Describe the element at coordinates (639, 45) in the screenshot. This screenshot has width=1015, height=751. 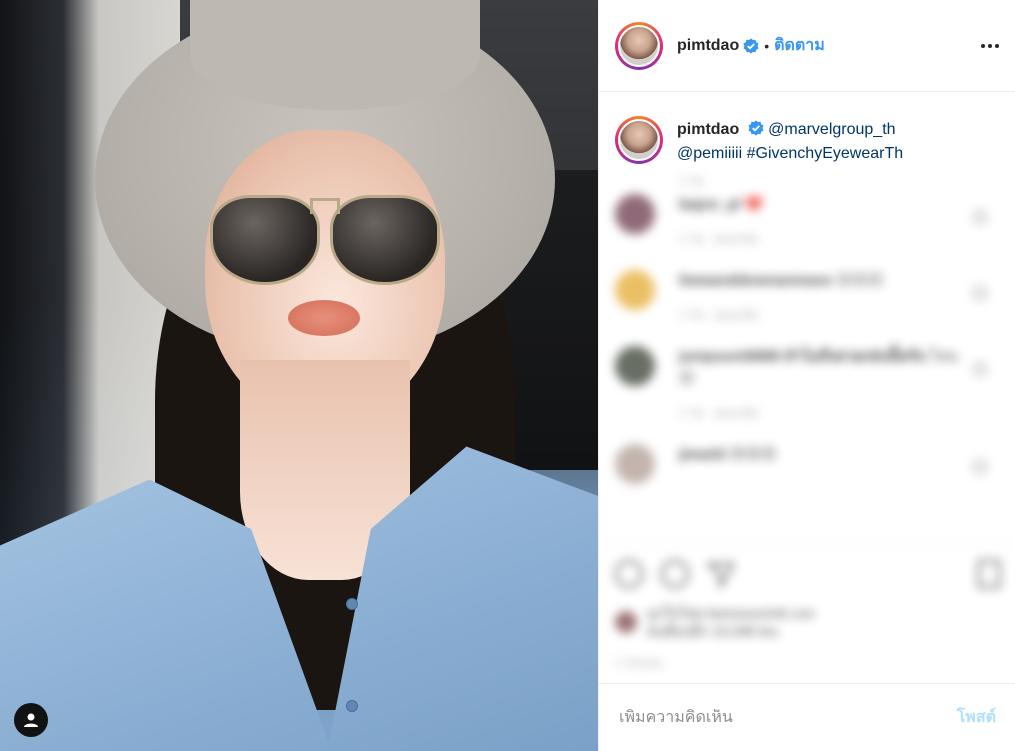
I see `profile-avatar` at that location.